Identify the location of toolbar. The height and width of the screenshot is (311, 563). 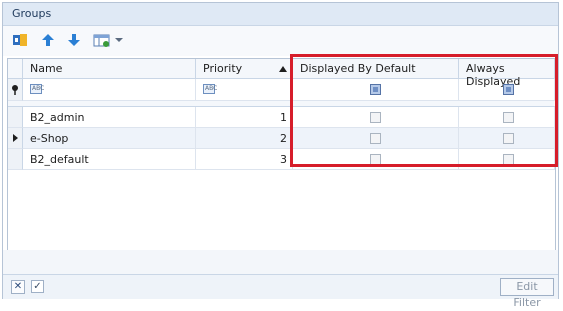
(280, 41).